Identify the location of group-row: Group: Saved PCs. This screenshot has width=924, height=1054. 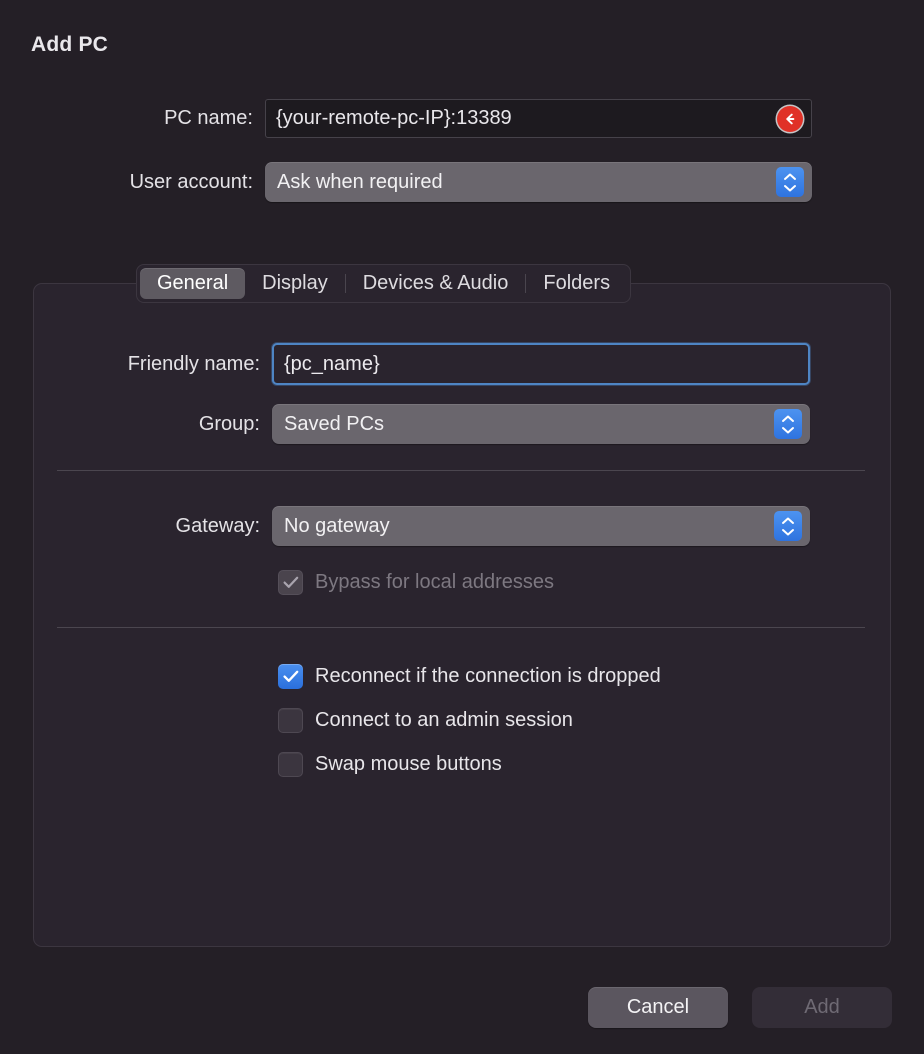
(405, 424).